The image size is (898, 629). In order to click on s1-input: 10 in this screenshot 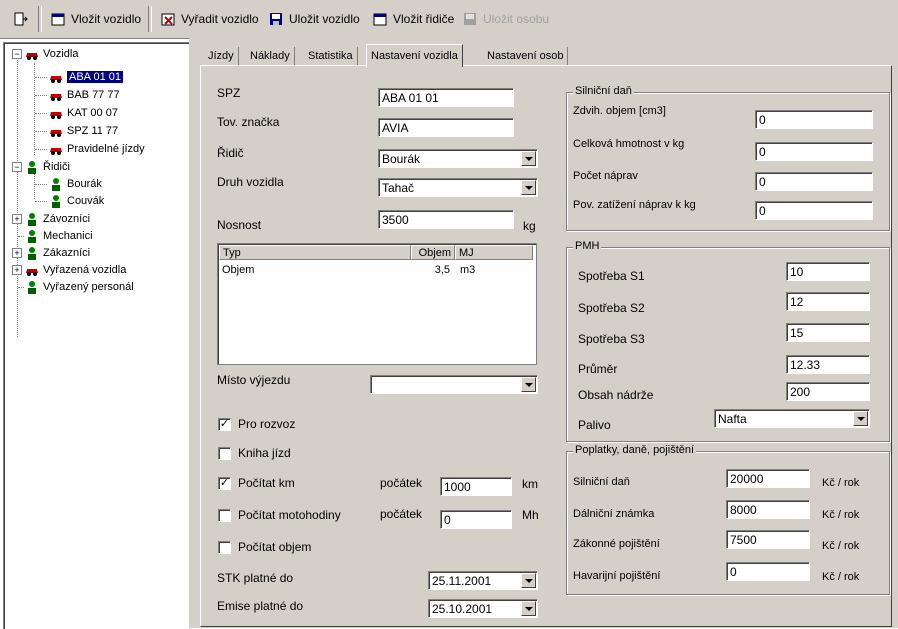, I will do `click(828, 271)`.